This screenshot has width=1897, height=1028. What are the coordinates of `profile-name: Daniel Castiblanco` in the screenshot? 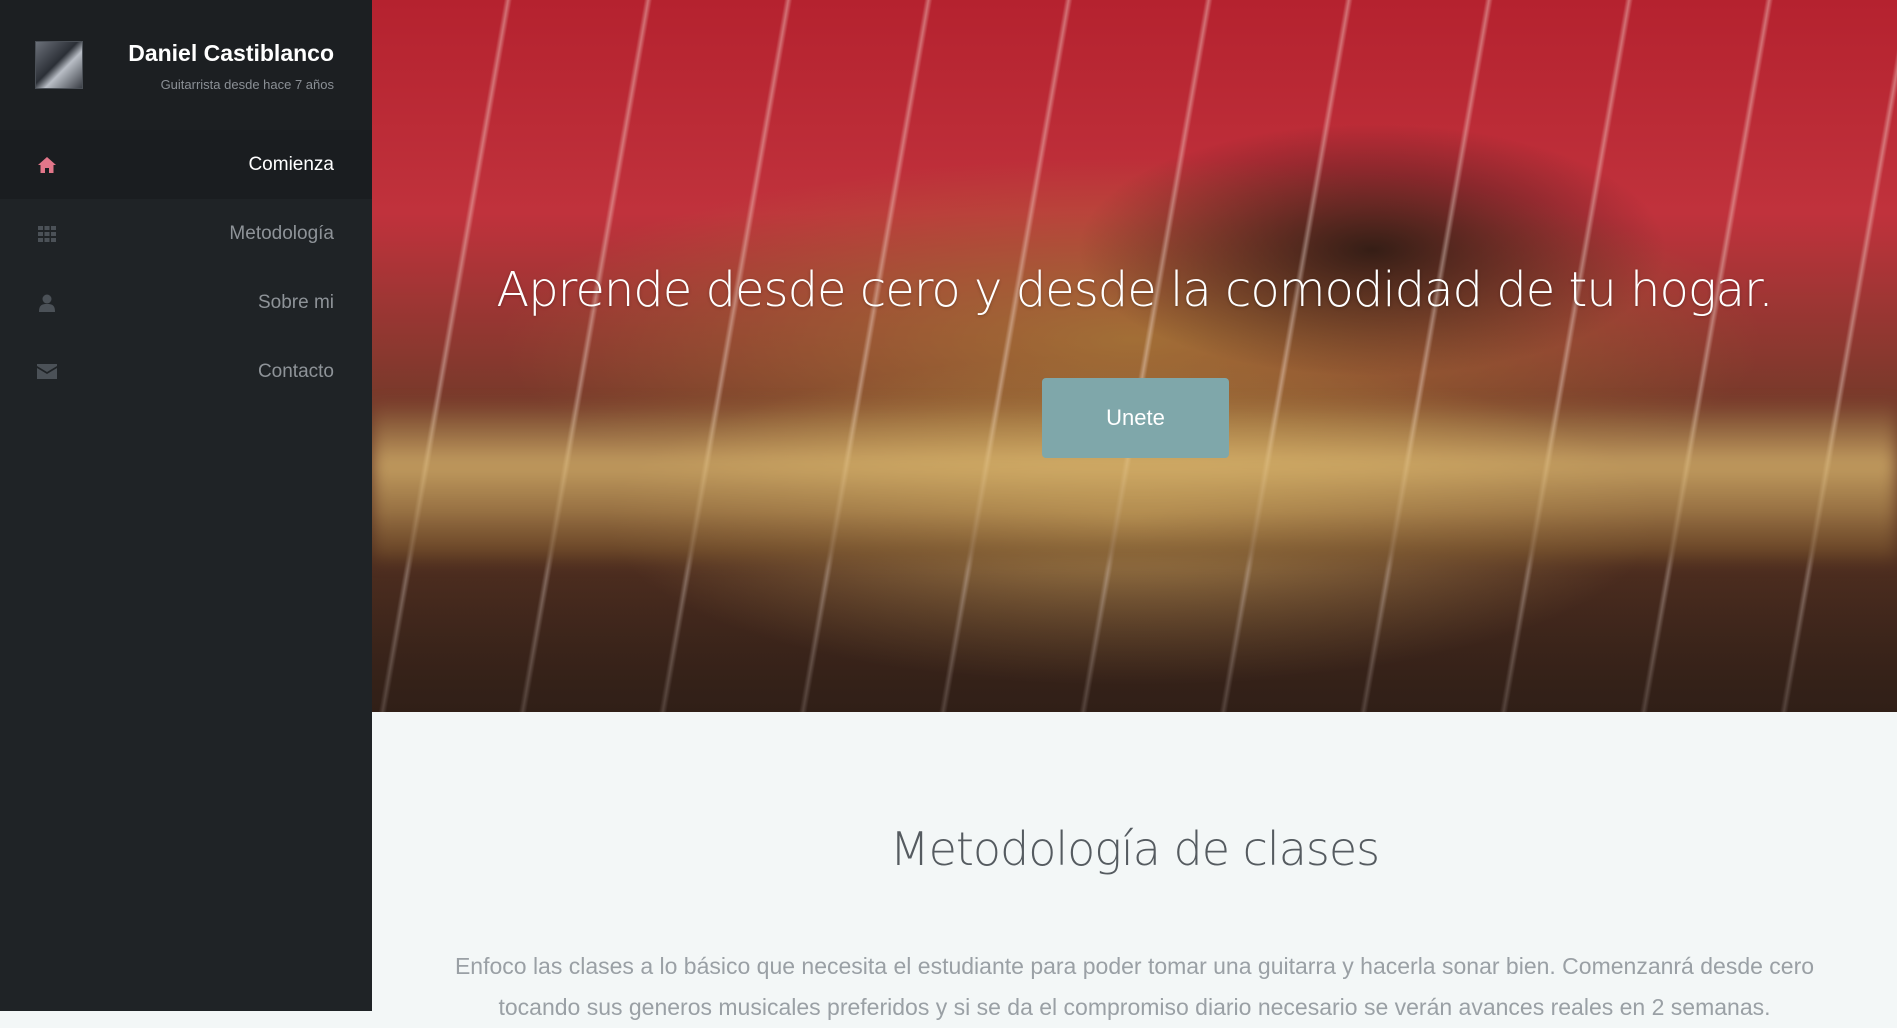 It's located at (231, 53).